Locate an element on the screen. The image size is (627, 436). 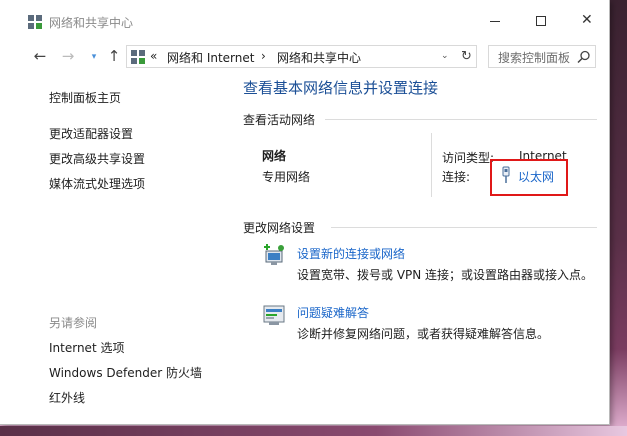
page-title: 查看基本网络信息并设置连接 is located at coordinates (341, 88).